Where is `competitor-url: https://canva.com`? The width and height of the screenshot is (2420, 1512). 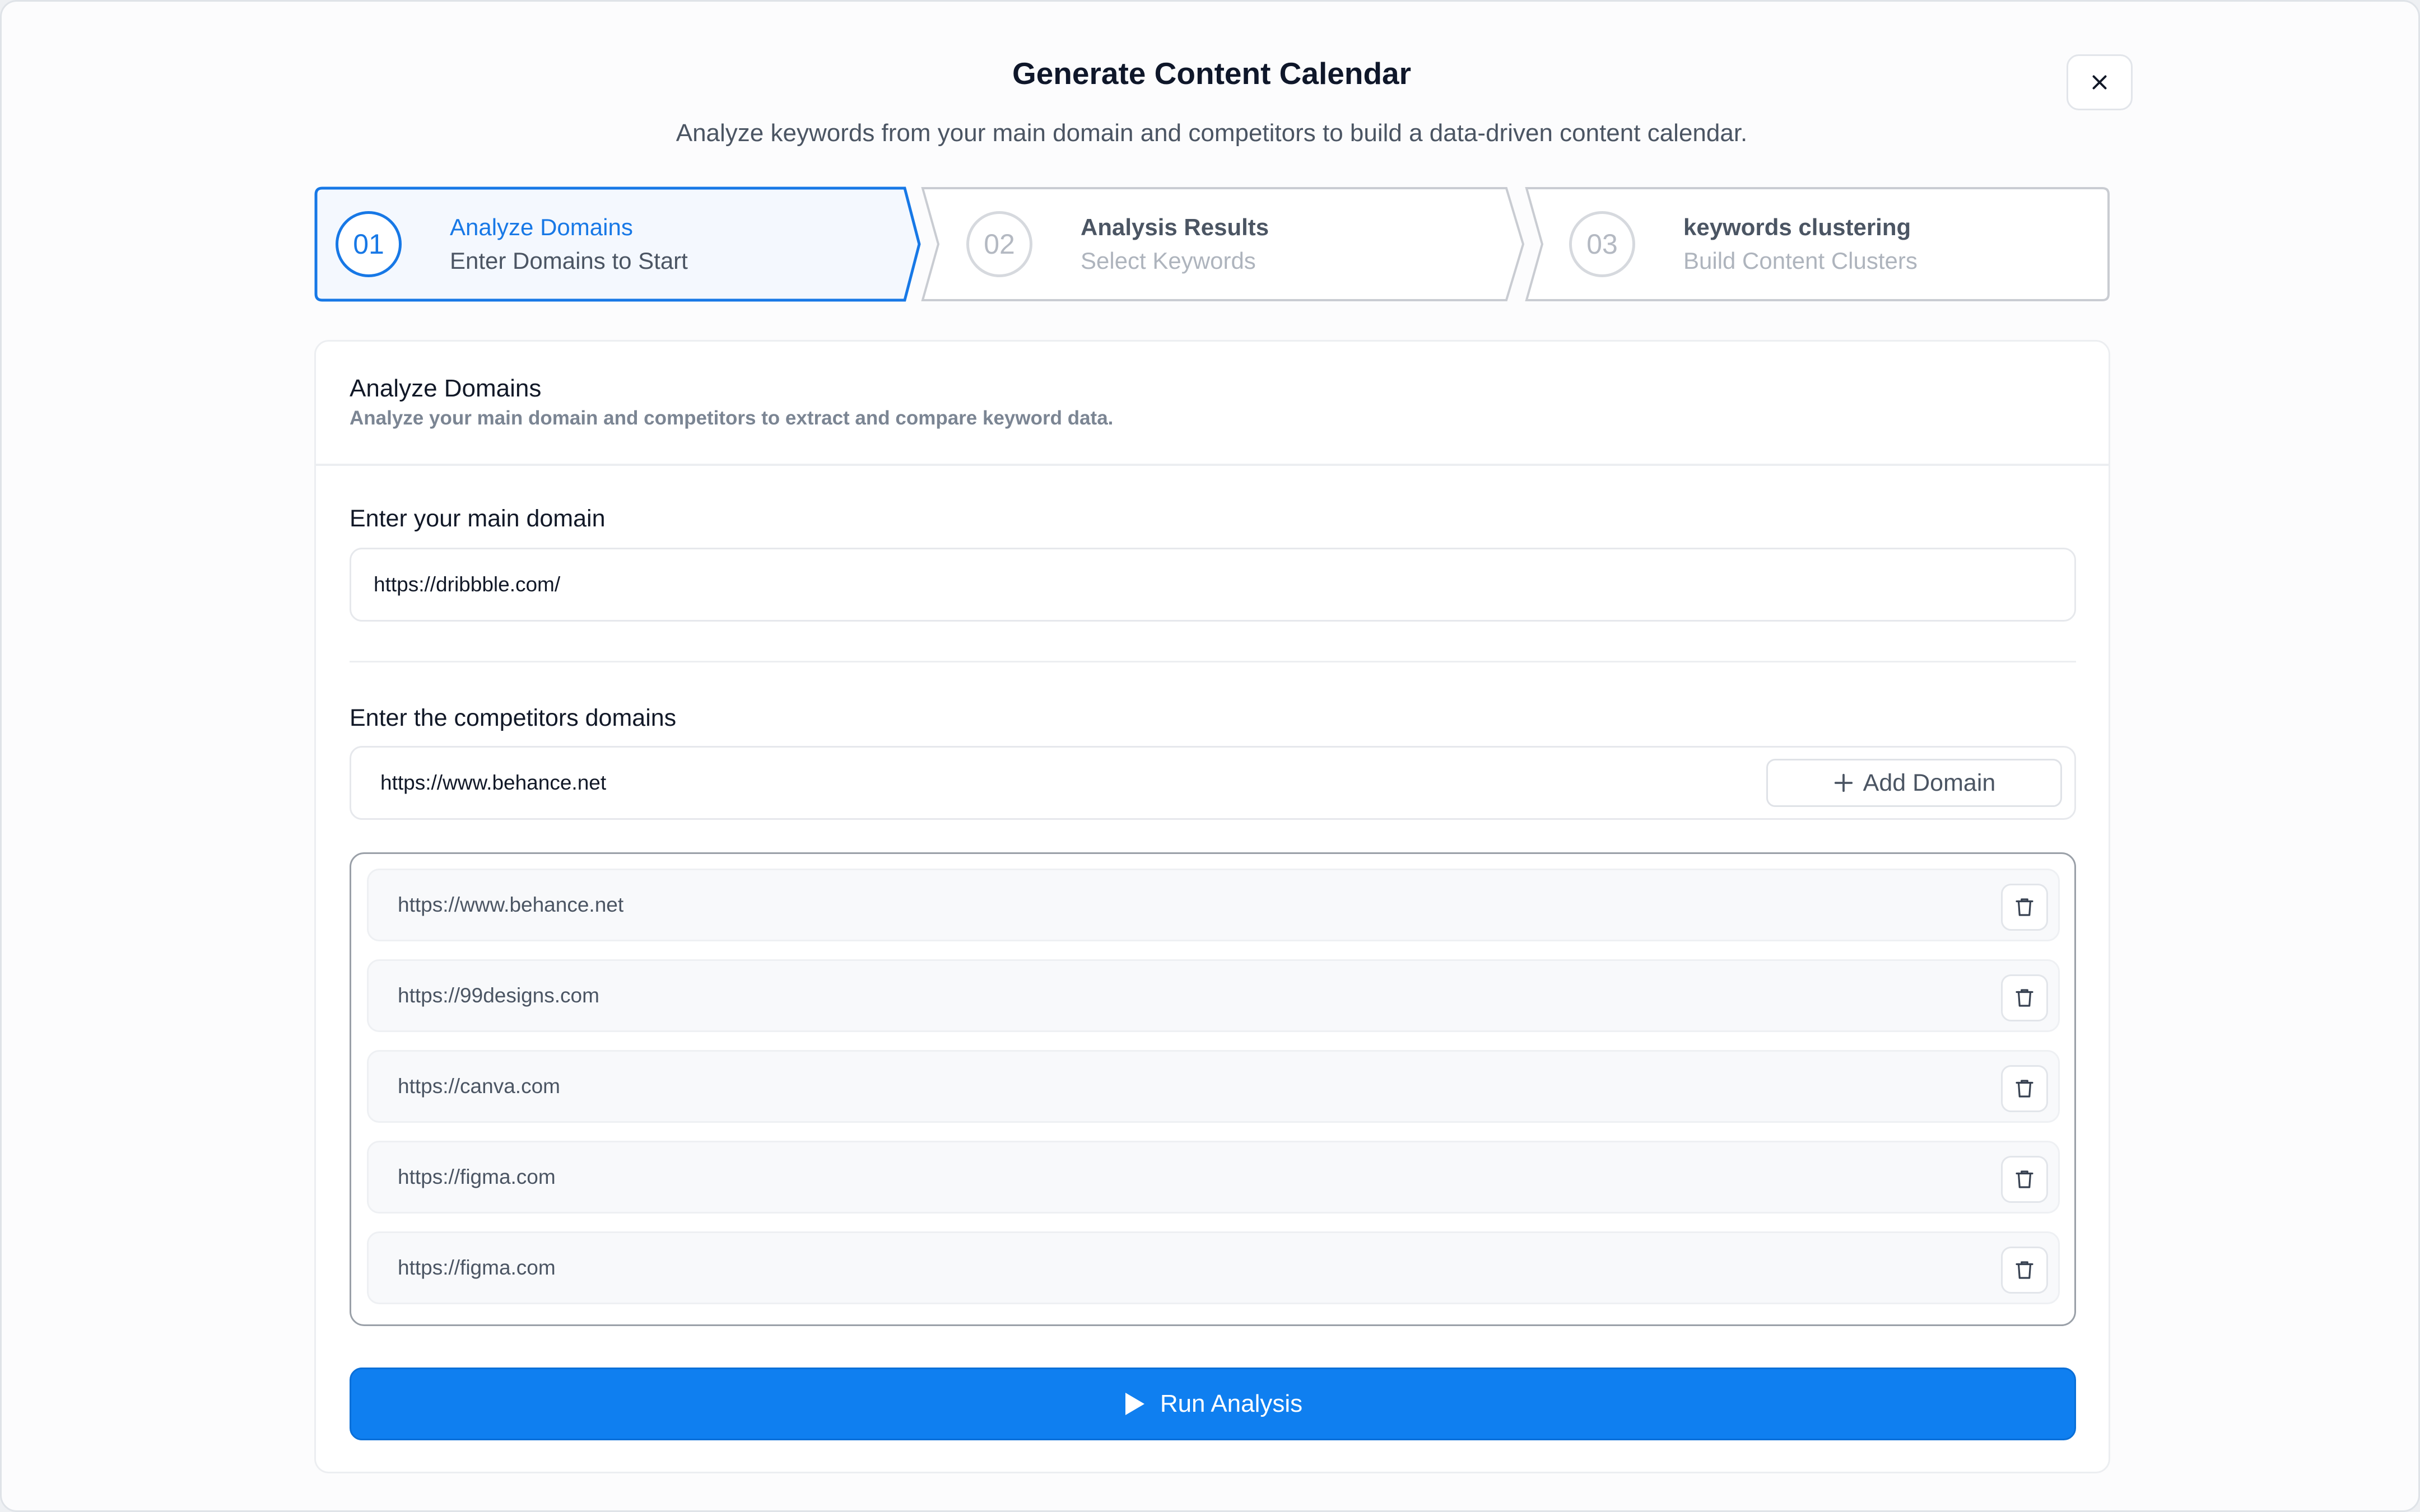 competitor-url: https://canva.com is located at coordinates (479, 1087).